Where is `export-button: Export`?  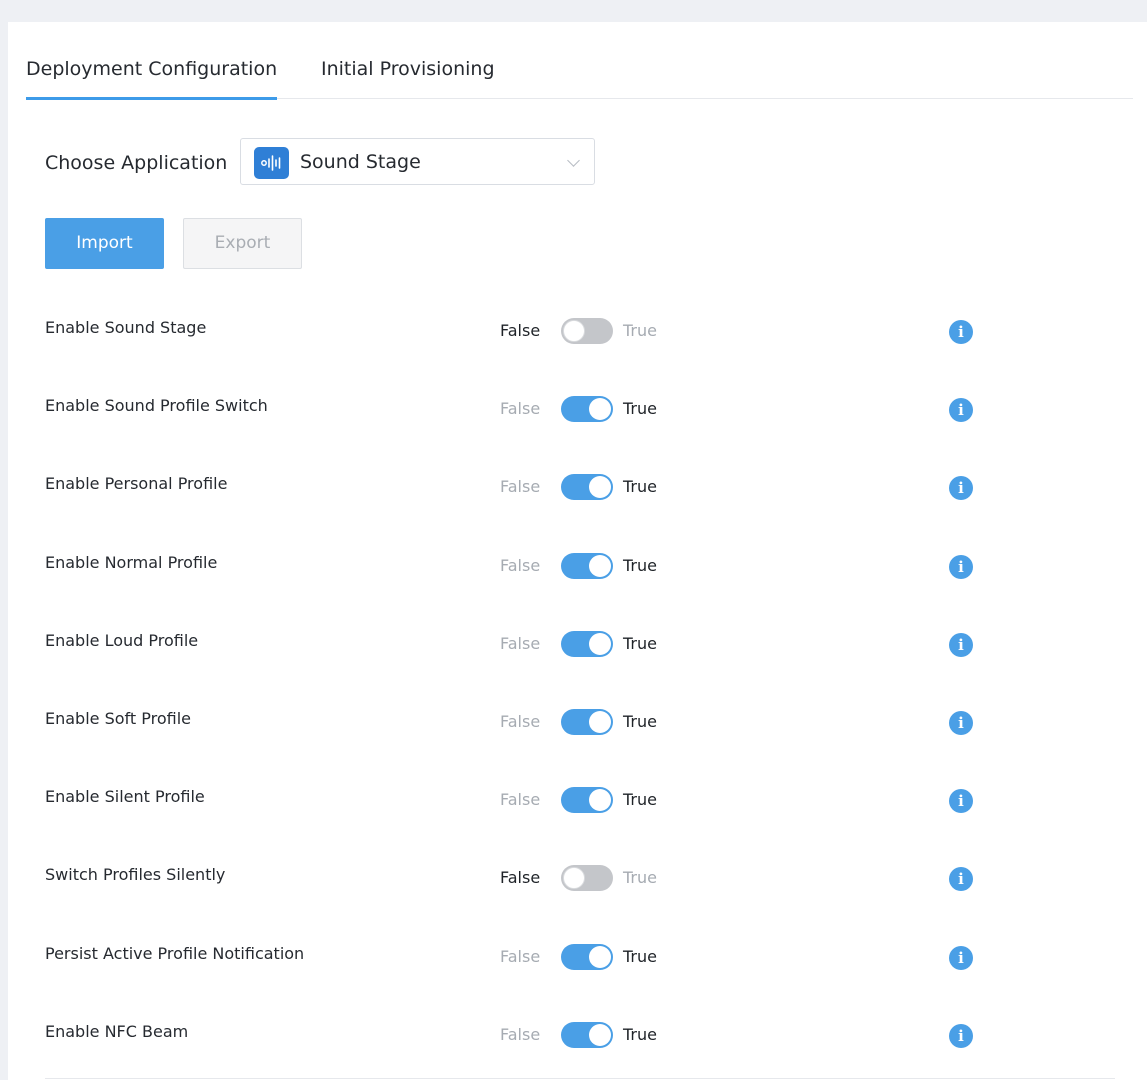 export-button: Export is located at coordinates (242, 243).